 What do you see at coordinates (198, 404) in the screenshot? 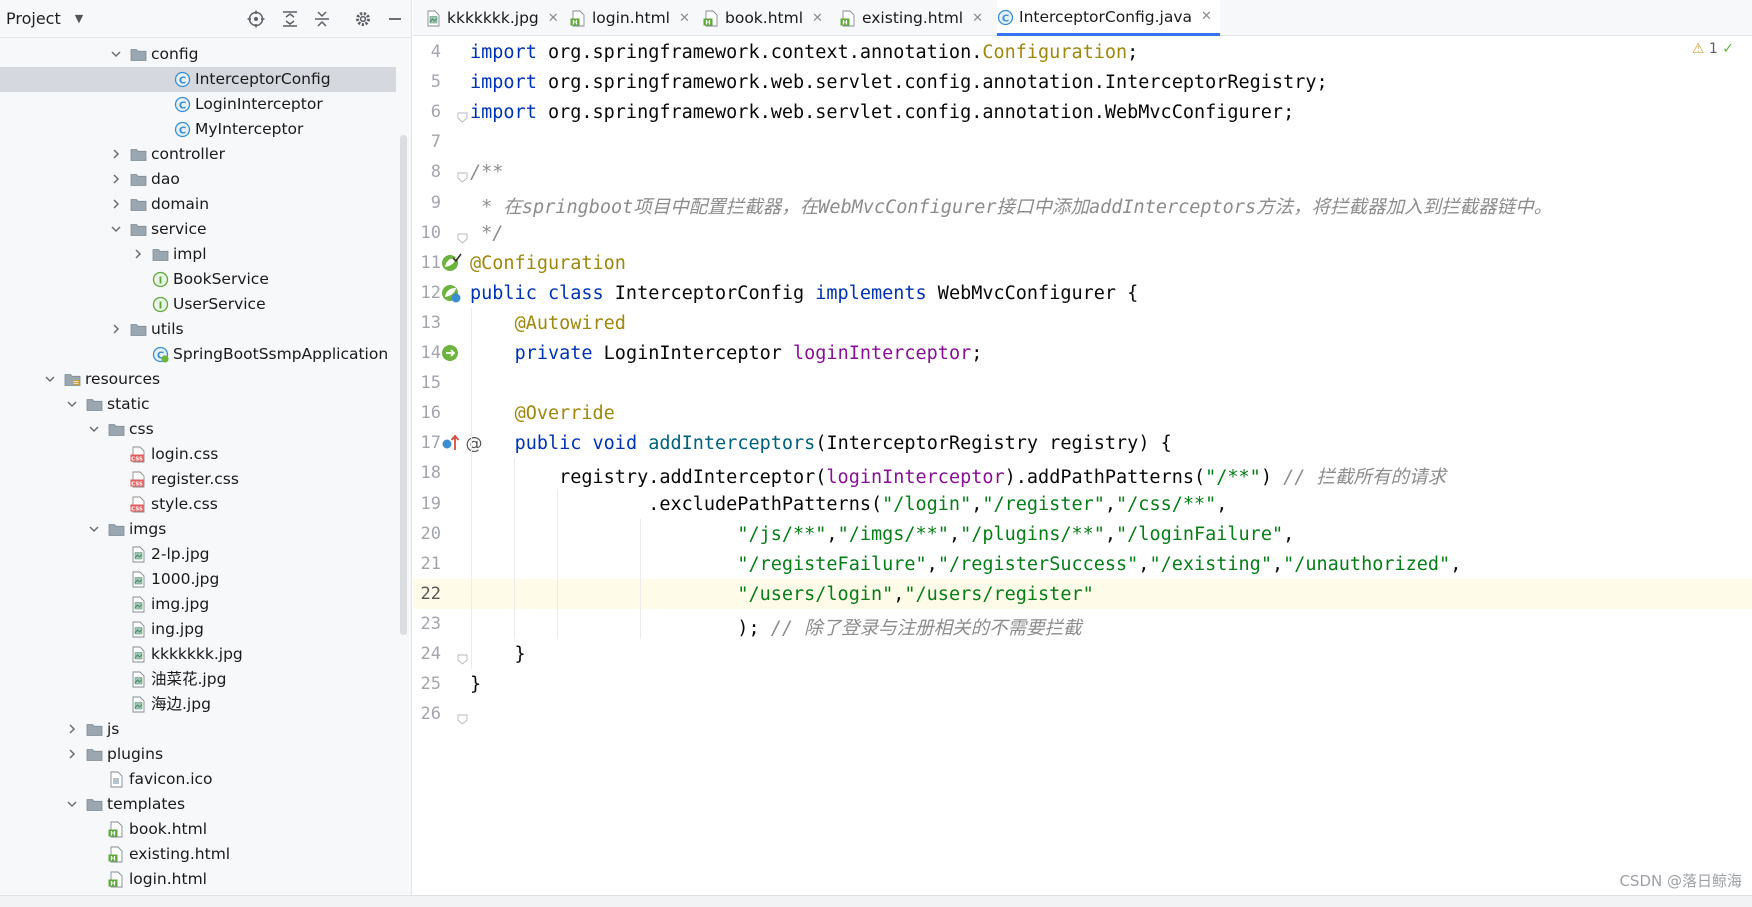
I see `tree-node: static` at bounding box center [198, 404].